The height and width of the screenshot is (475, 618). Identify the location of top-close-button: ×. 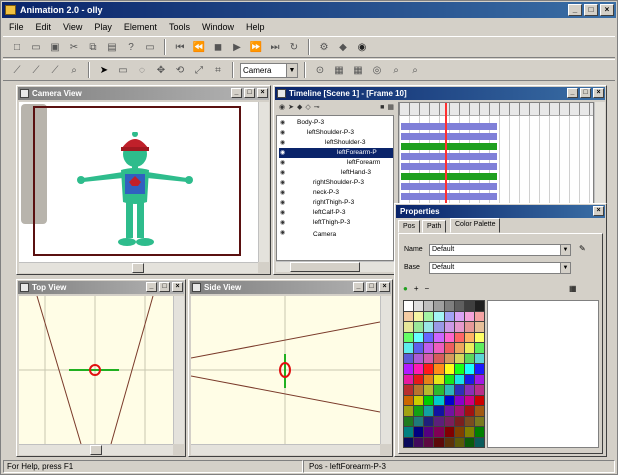
(177, 287).